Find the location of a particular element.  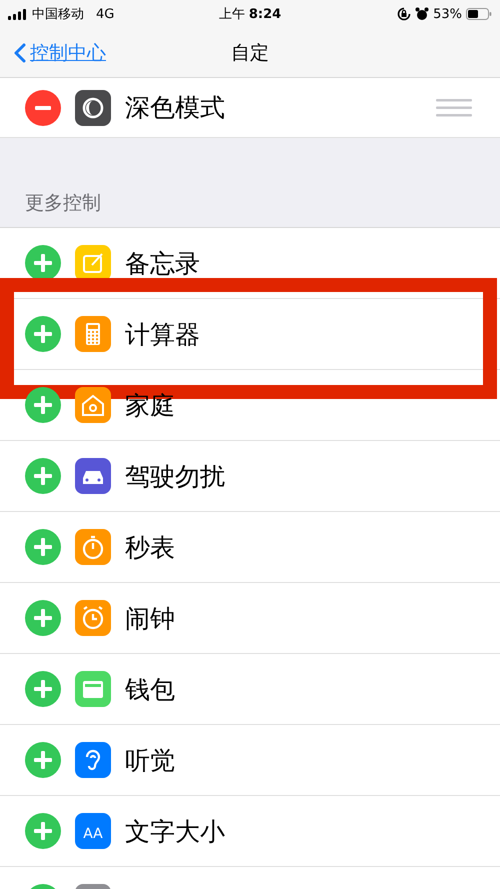

control-label: 备忘录 is located at coordinates (162, 264).